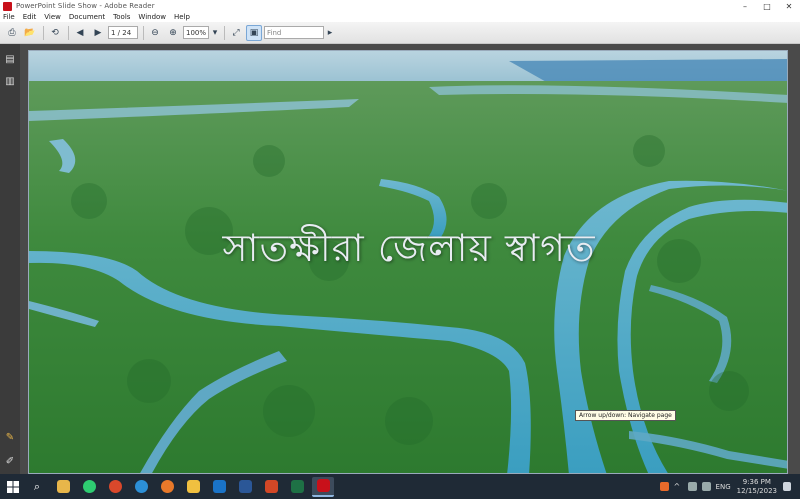 This screenshot has width=800, height=499. Describe the element at coordinates (12, 33) in the screenshot. I see `print-icon: ⎙` at that location.